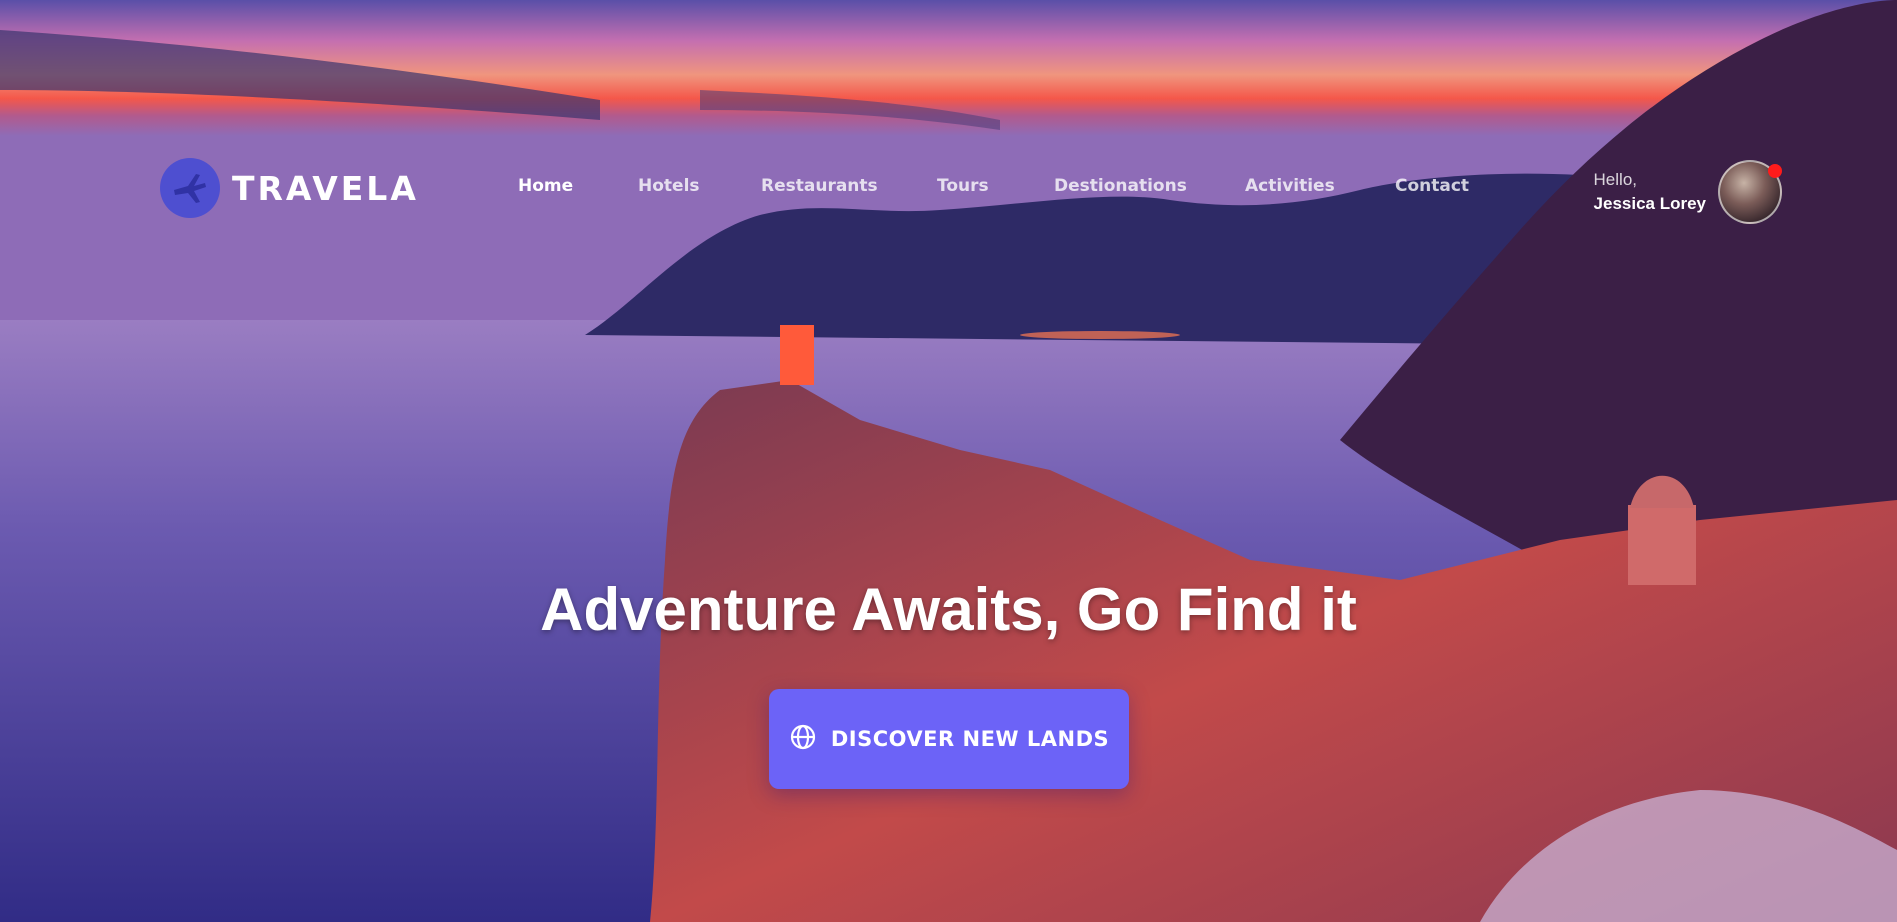 This screenshot has width=1897, height=922. What do you see at coordinates (819, 186) in the screenshot?
I see `nav-item-restaurants: Restaurants` at bounding box center [819, 186].